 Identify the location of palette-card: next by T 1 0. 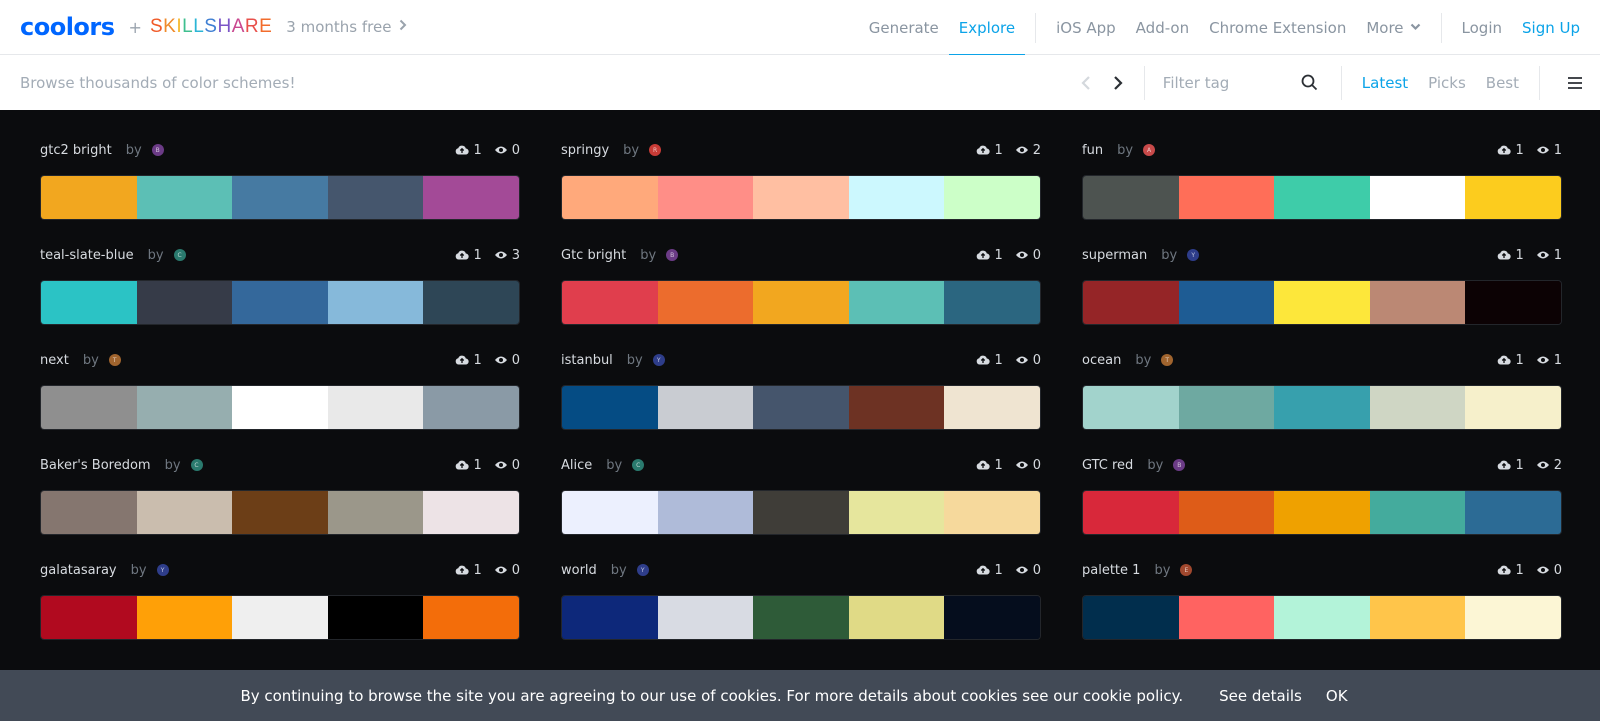
(280, 390).